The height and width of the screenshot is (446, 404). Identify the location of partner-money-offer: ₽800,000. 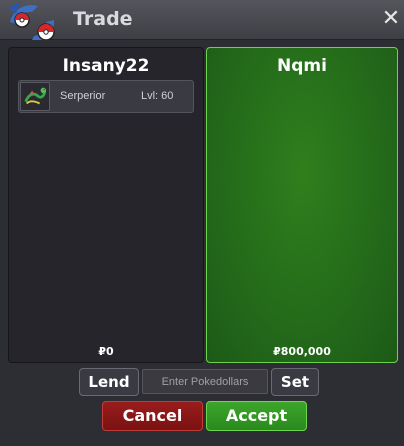
(302, 351).